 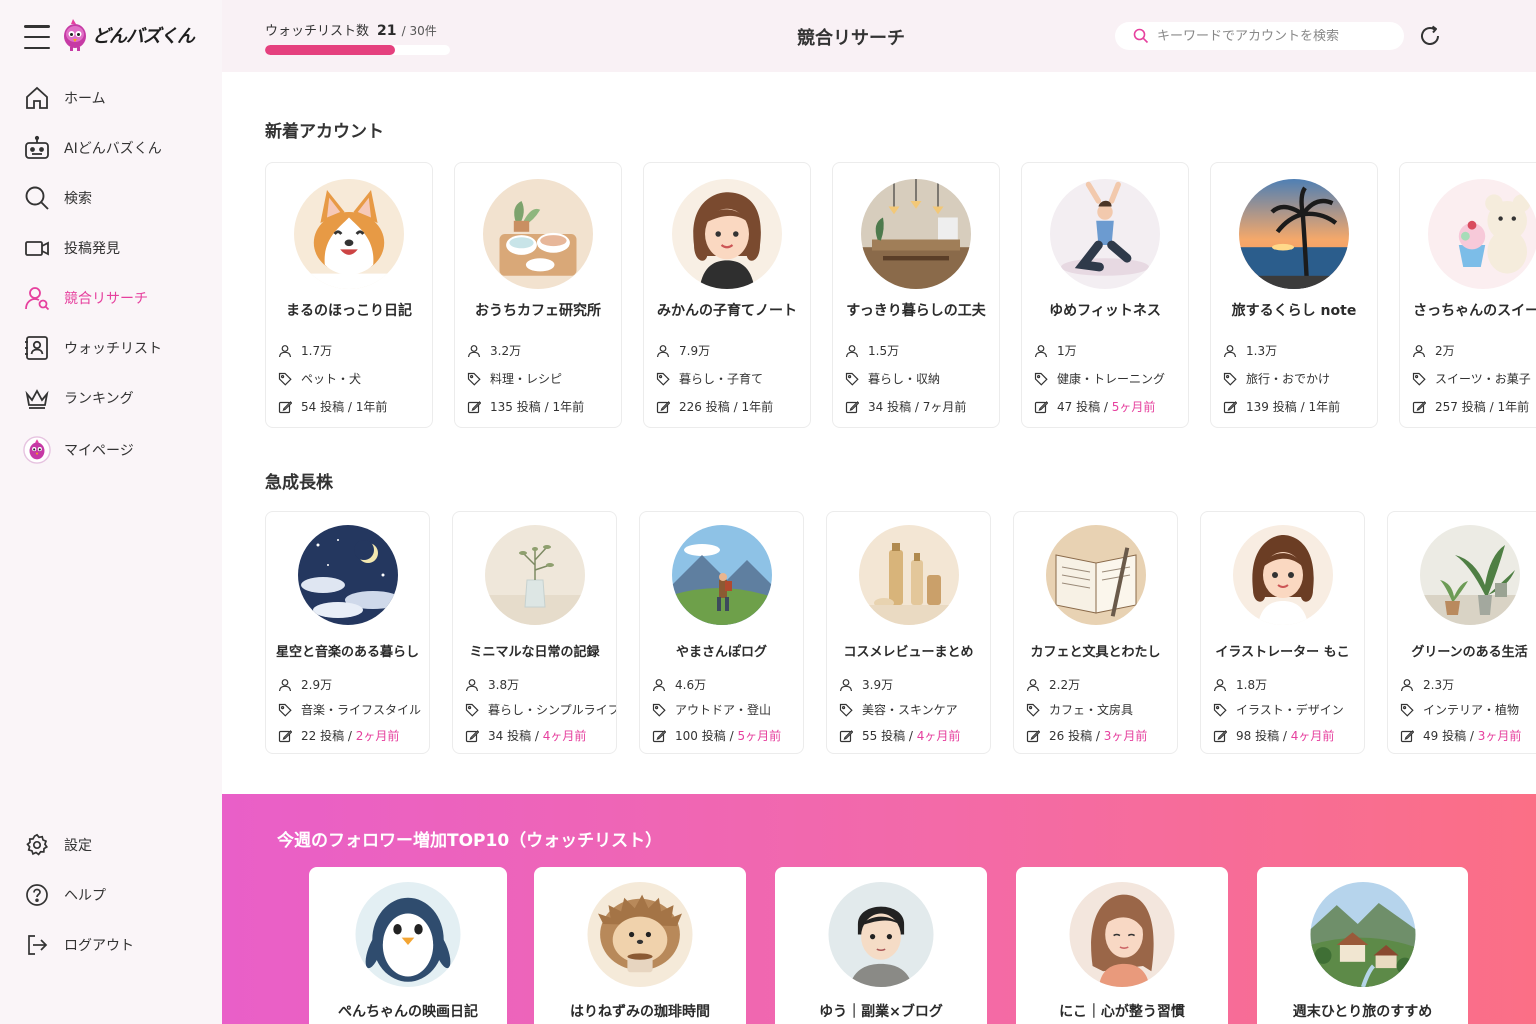 What do you see at coordinates (317, 685) in the screenshot?
I see `follower-count: 2.9万` at bounding box center [317, 685].